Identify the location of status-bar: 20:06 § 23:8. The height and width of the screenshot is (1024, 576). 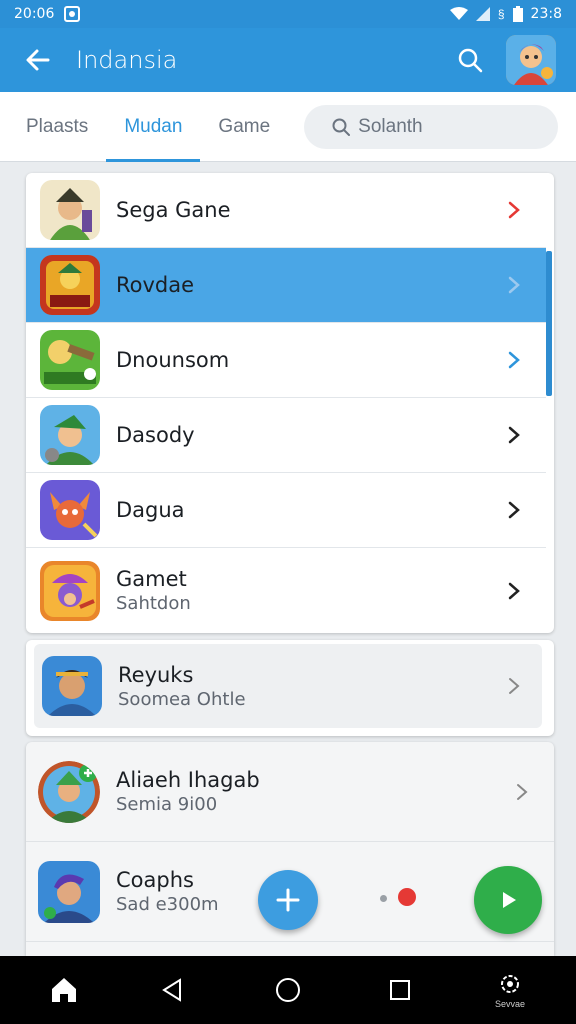
(288, 14).